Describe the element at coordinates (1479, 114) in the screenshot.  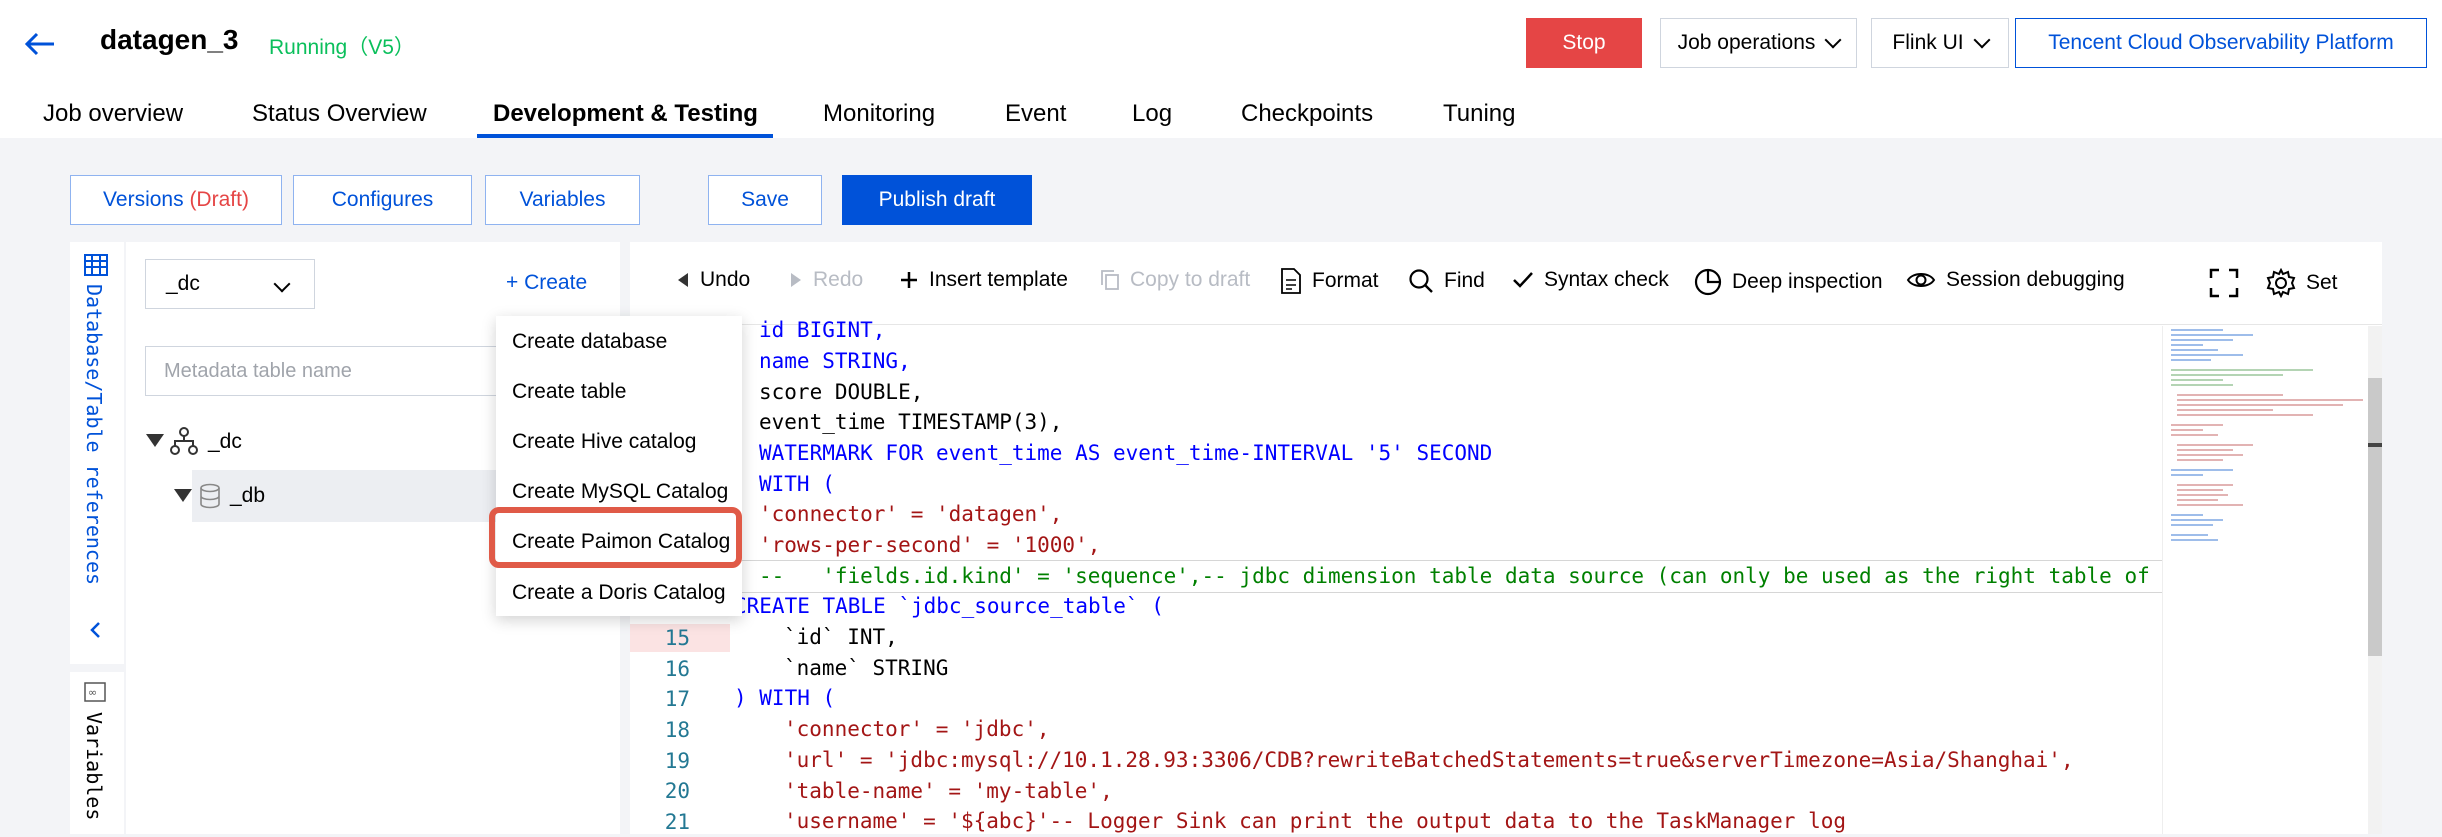
I see `tab-tuning: Tuning` at that location.